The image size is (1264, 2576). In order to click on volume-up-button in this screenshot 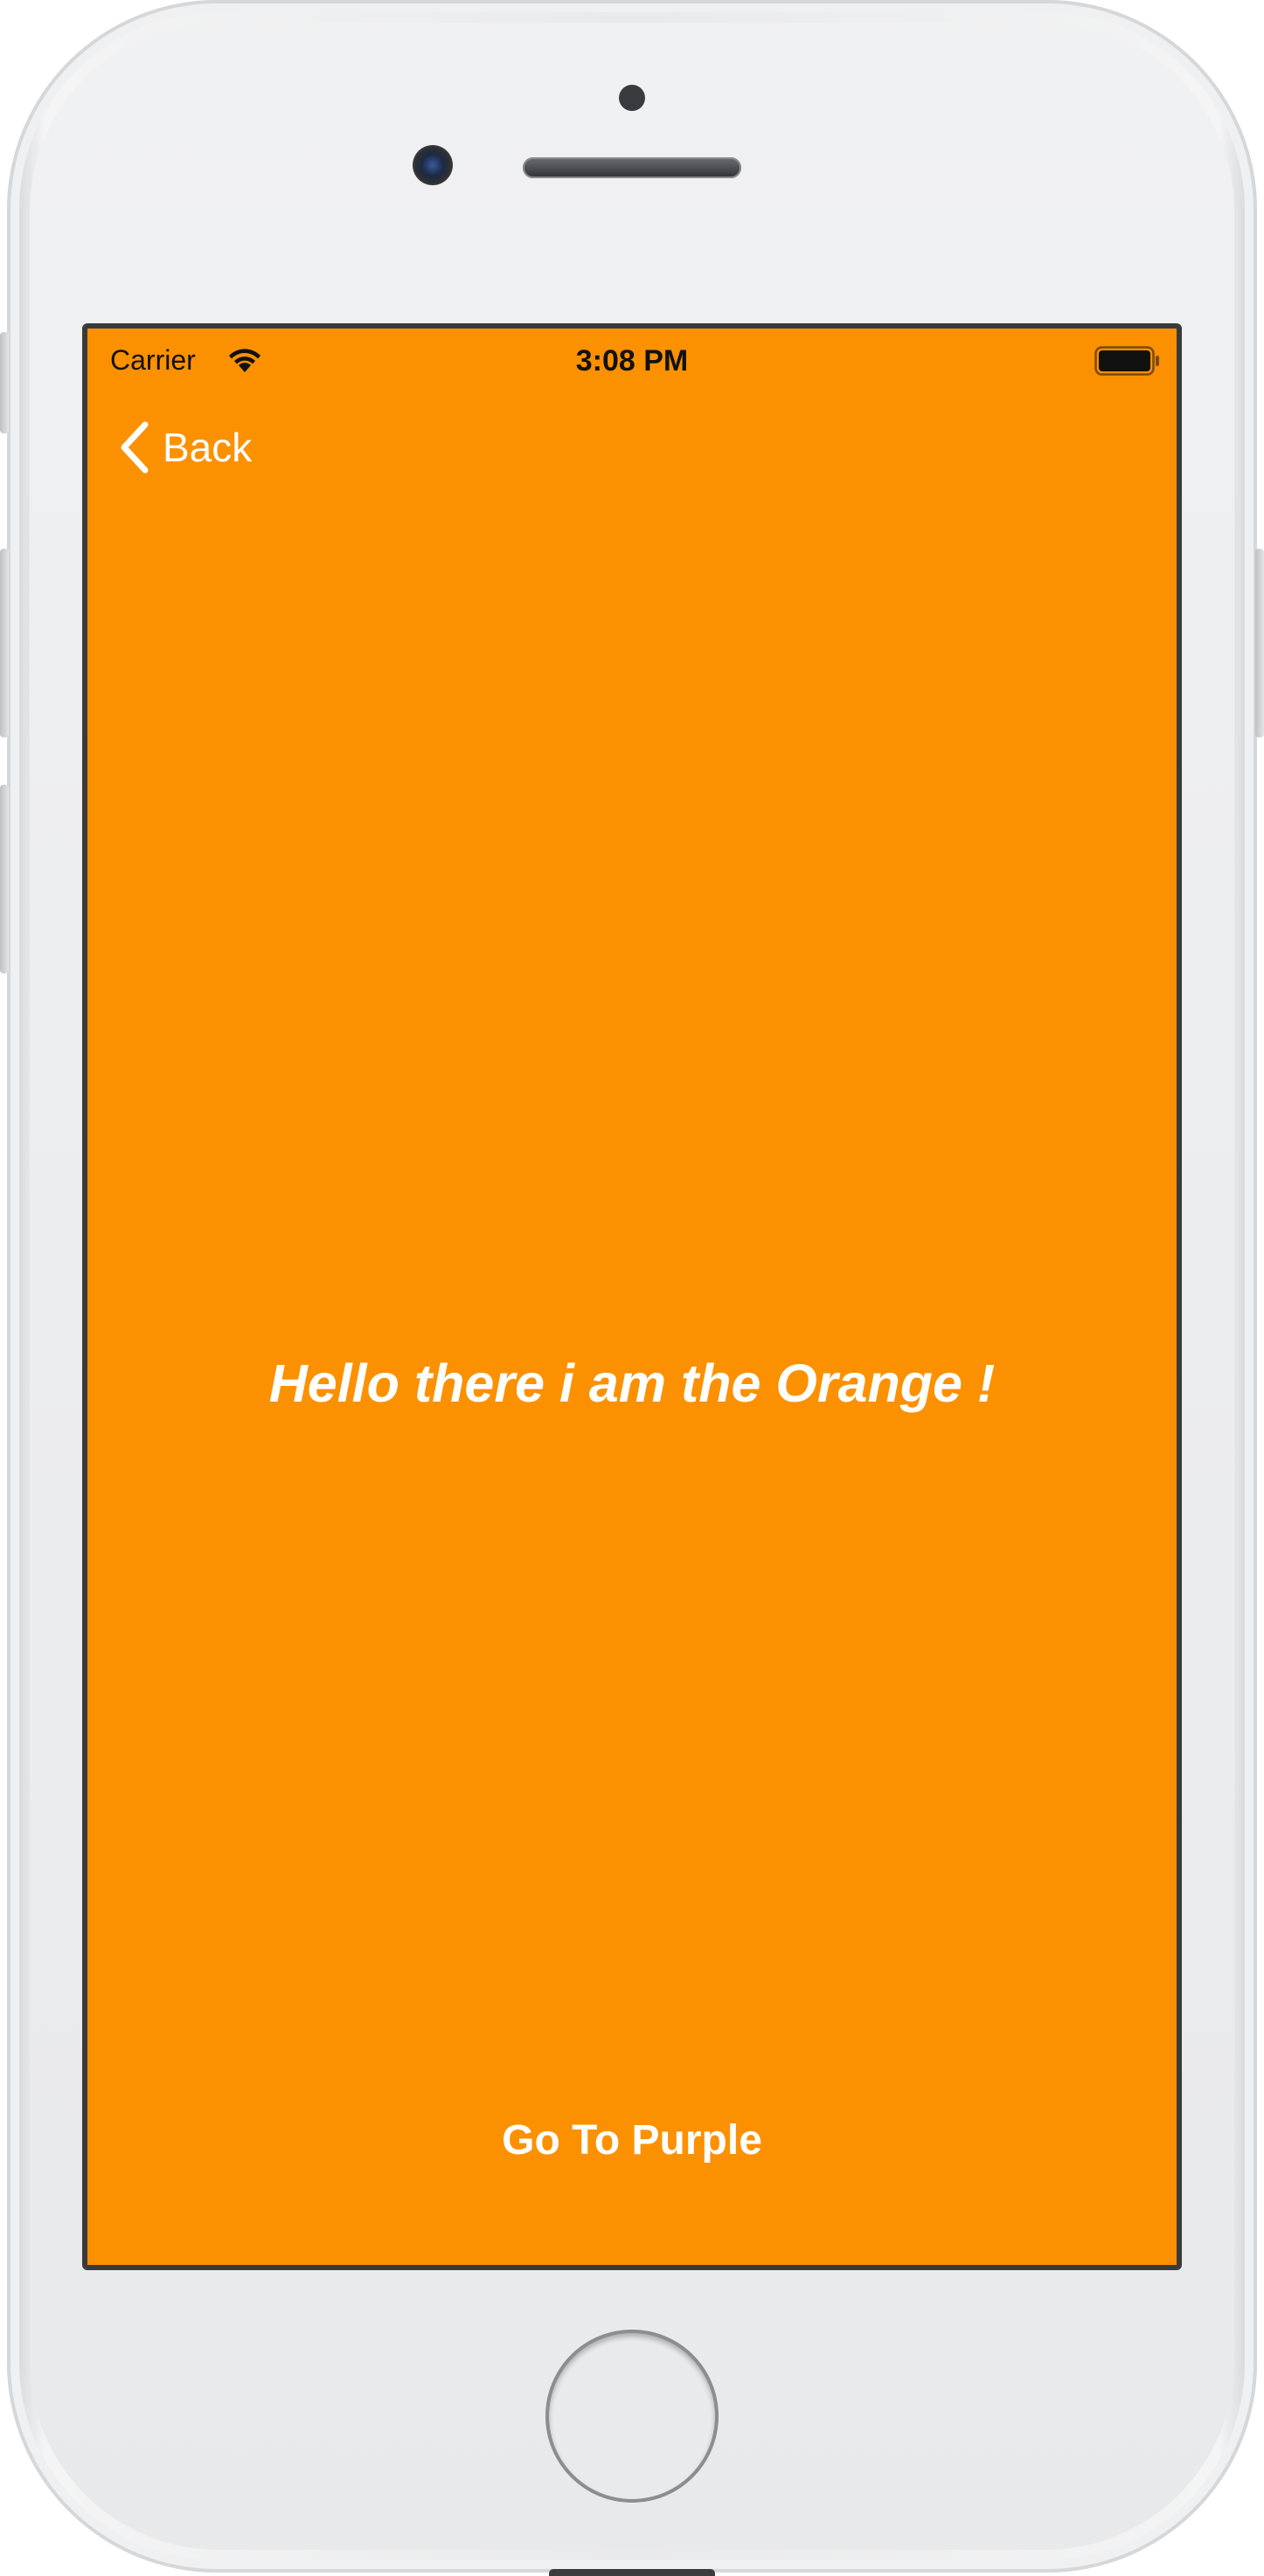, I will do `click(5, 643)`.